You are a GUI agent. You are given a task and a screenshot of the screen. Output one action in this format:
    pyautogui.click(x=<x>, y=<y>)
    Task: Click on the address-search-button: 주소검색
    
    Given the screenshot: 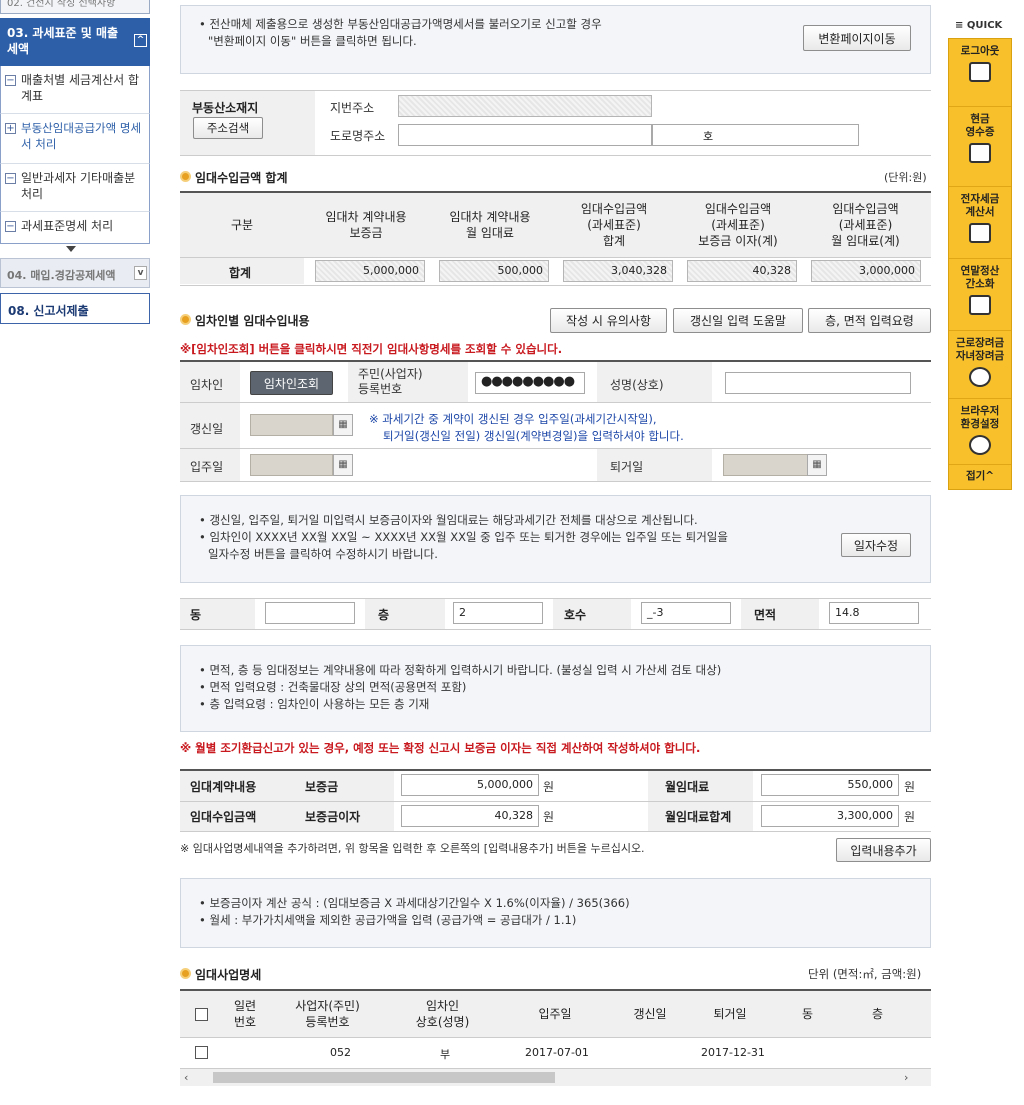 What is the action you would take?
    pyautogui.click(x=228, y=128)
    